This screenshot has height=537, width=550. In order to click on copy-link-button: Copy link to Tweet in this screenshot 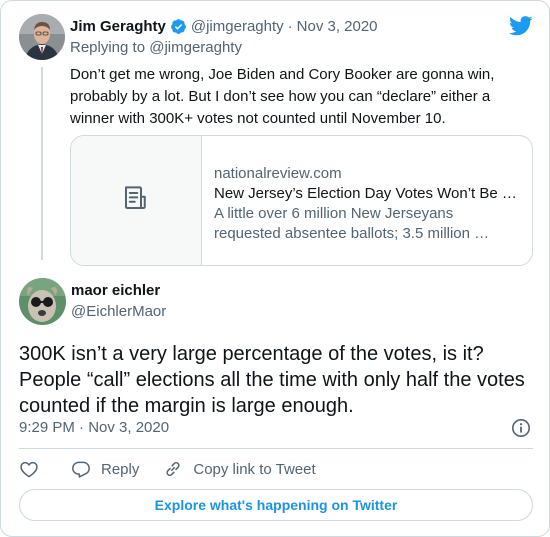, I will do `click(239, 469)`.